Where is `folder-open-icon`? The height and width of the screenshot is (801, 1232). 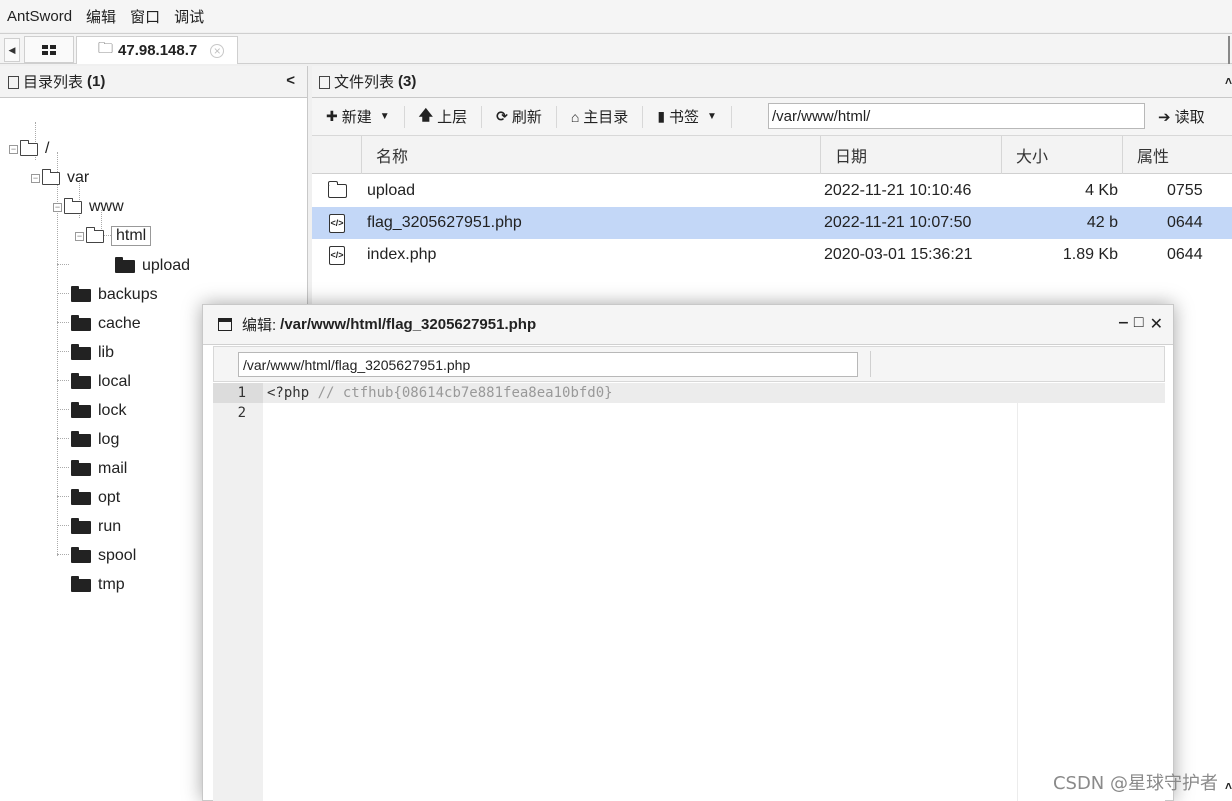
folder-open-icon is located at coordinates (29, 147).